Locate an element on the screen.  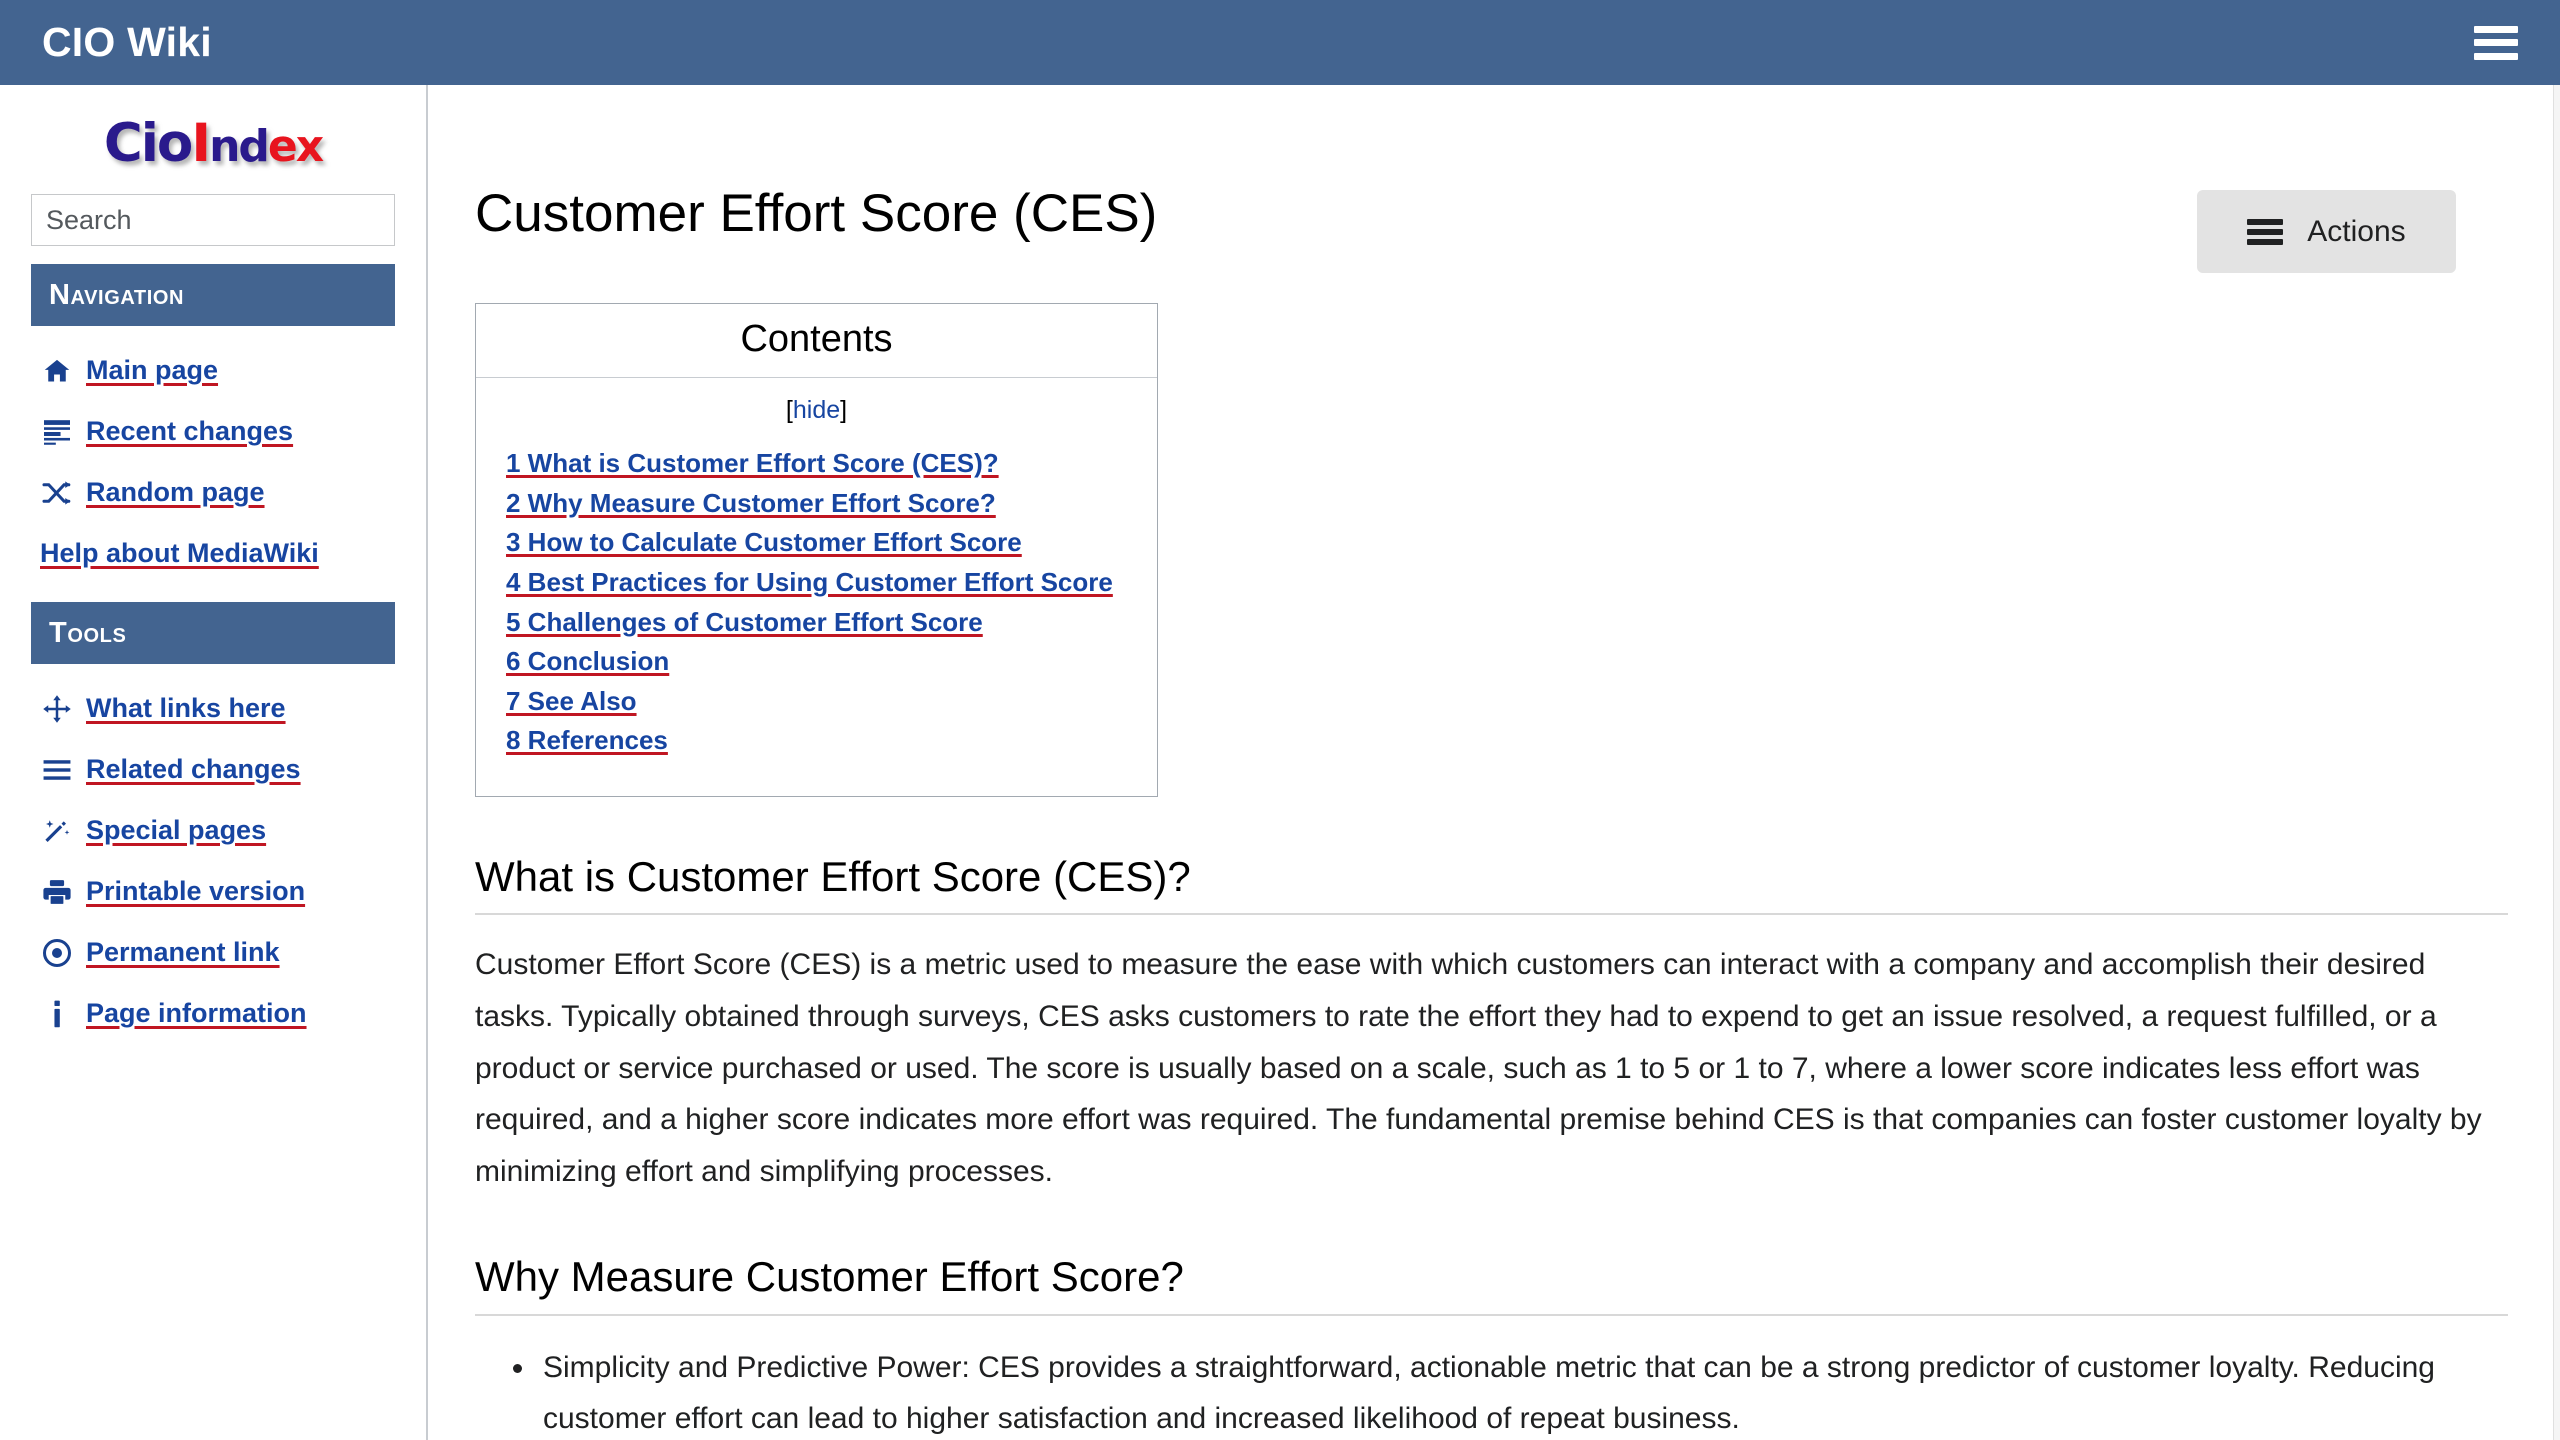
toc-entry-2: 2 Why Measure Customer Effort Score? is located at coordinates (751, 503).